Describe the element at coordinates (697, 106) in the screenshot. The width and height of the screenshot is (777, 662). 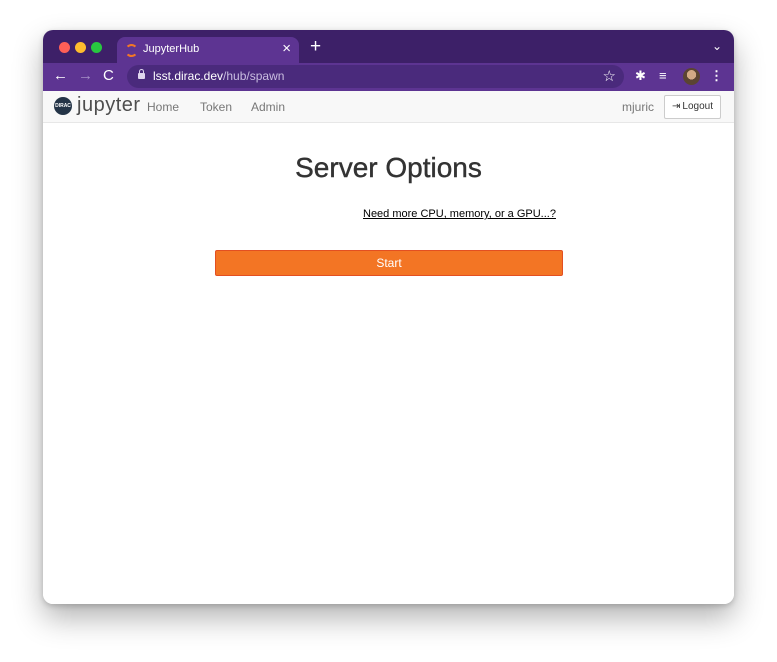
I see `logout-label: Logout` at that location.